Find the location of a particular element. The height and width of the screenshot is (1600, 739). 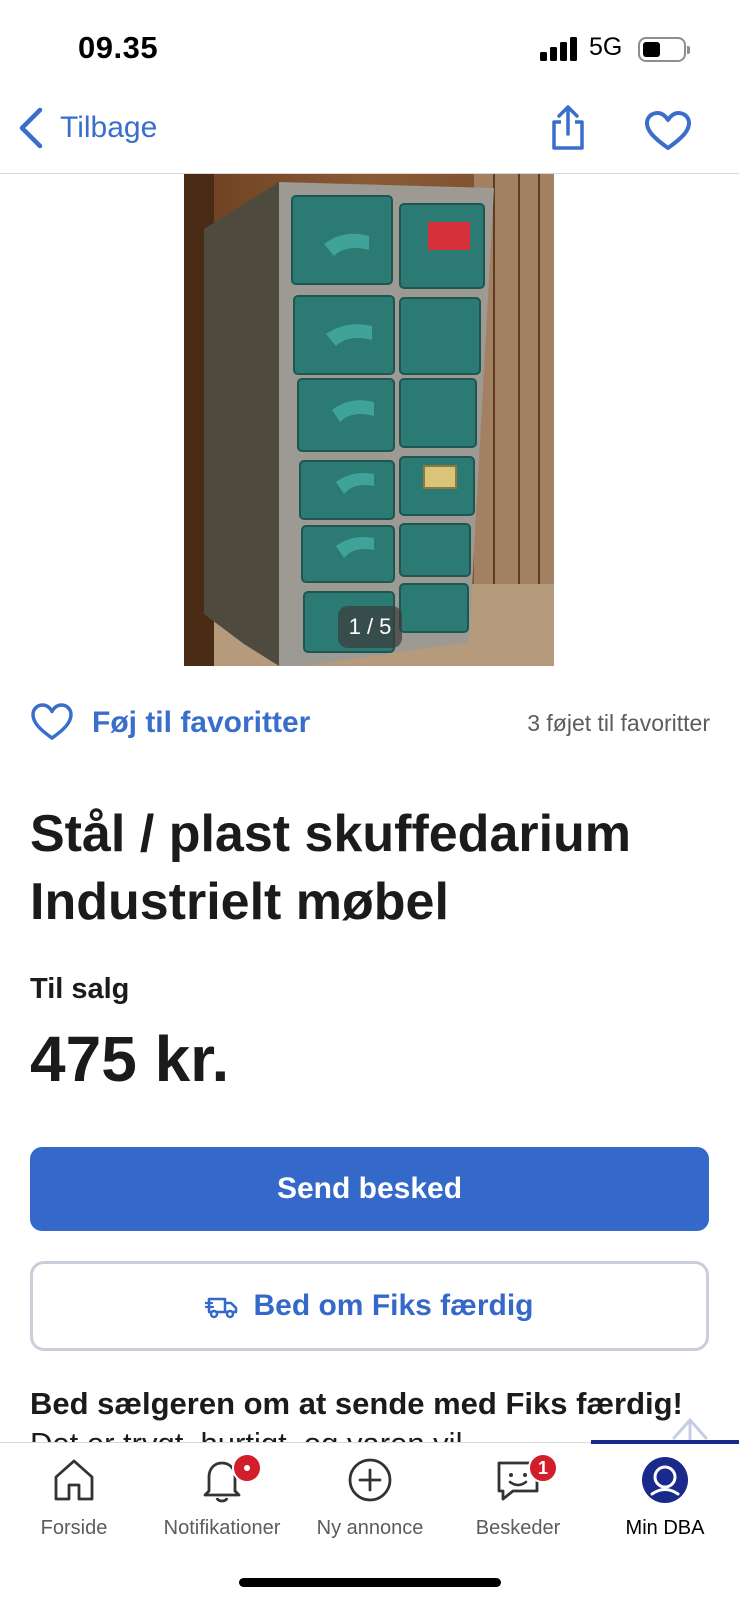

profile-icon is located at coordinates (665, 1480).